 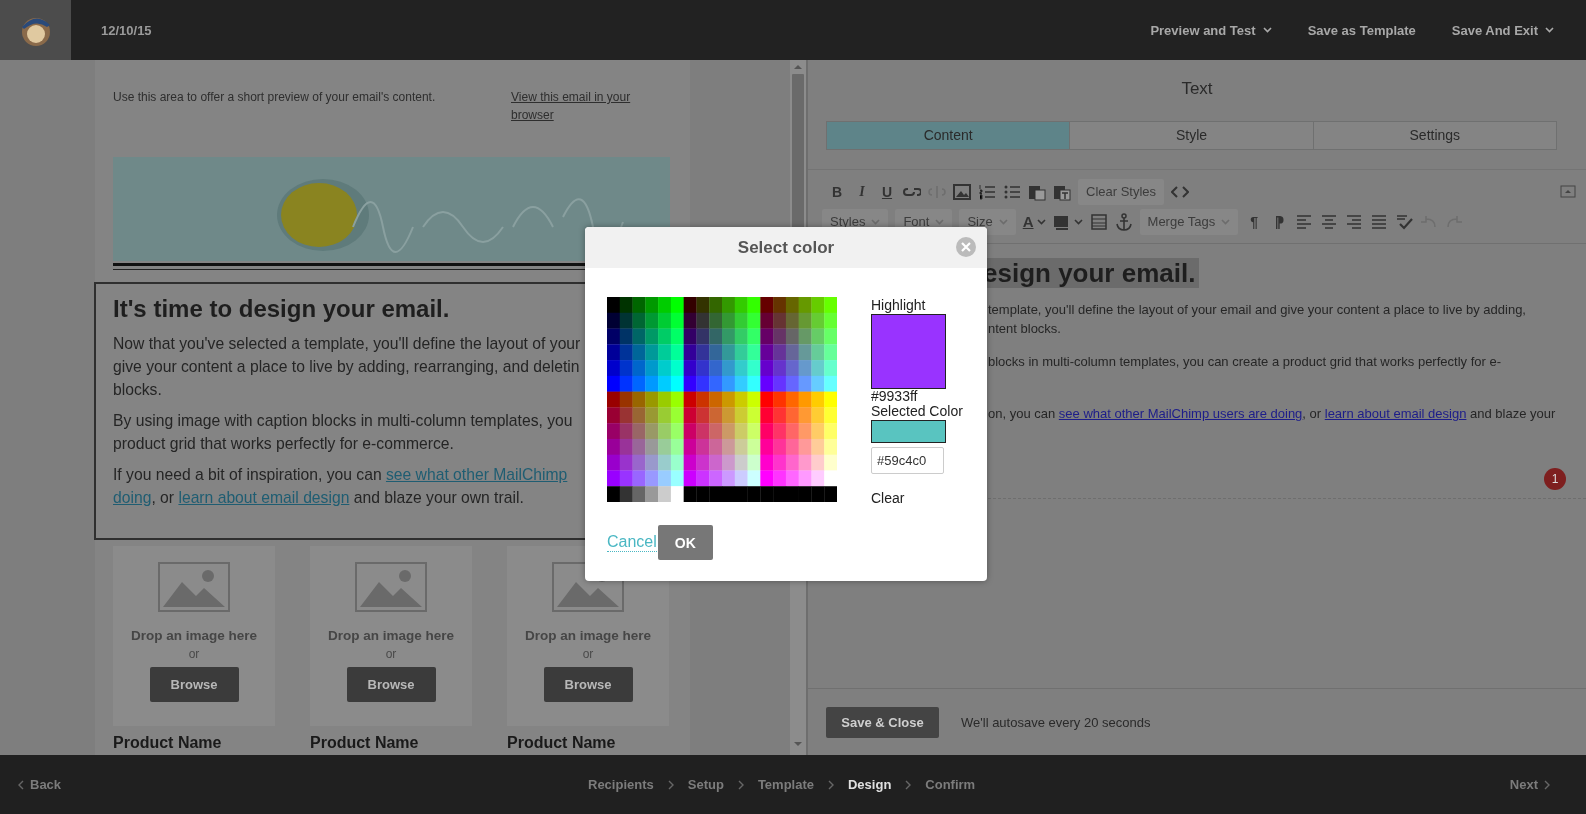 What do you see at coordinates (275, 97) in the screenshot?
I see `preheader-text: Use this area to offer a short preview of your email's content.` at bounding box center [275, 97].